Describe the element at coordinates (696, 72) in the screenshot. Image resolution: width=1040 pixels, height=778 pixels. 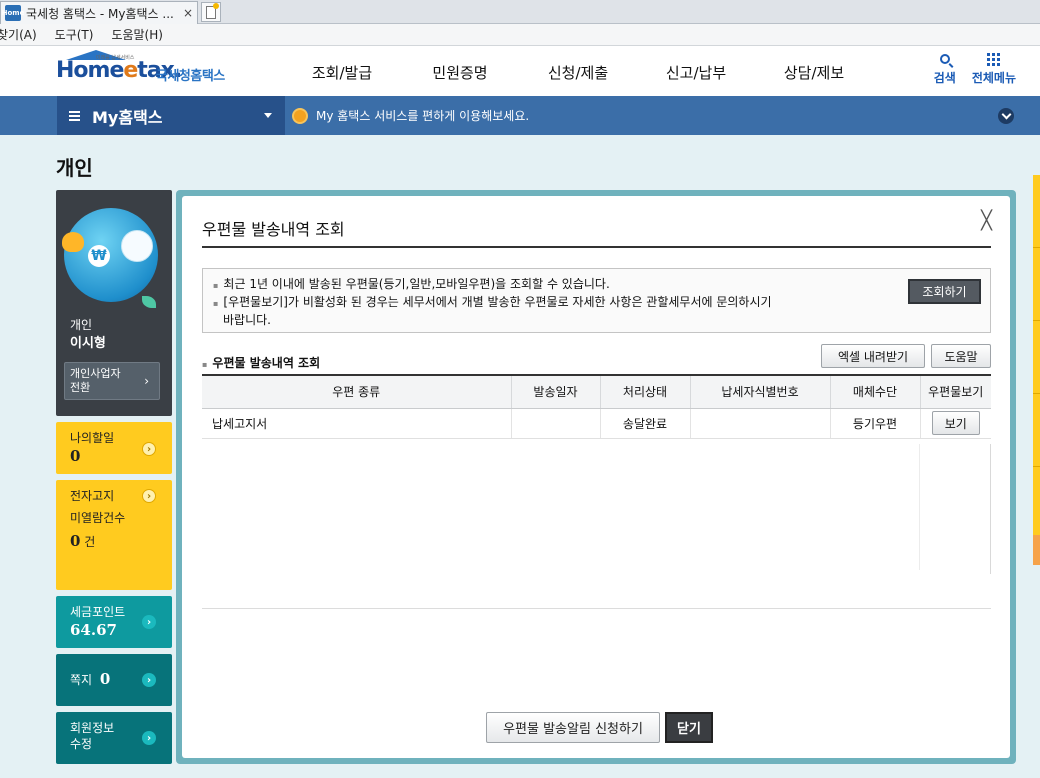
I see `nav-report-pay: 신고/납부` at that location.